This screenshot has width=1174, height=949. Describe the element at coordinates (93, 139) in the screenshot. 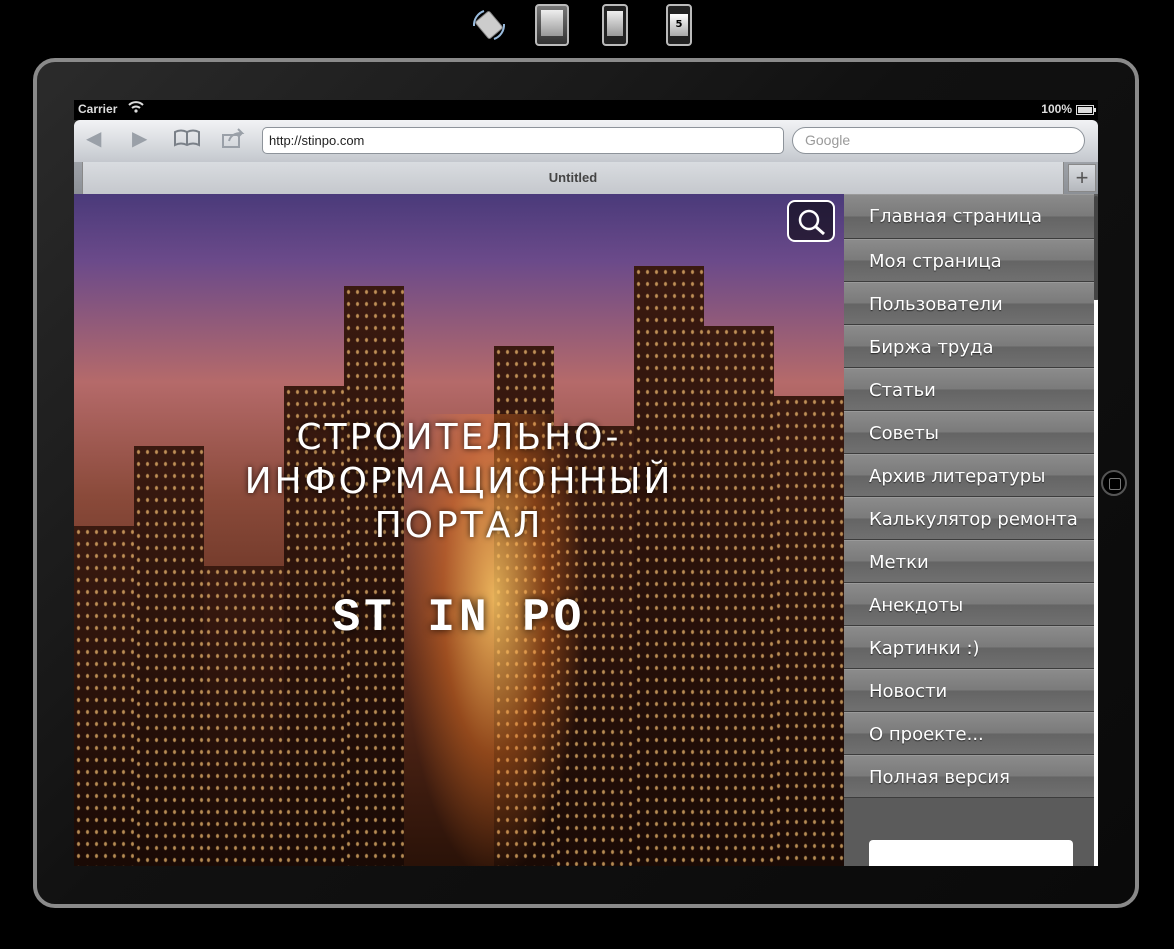

I see `back-icon: ◀` at that location.